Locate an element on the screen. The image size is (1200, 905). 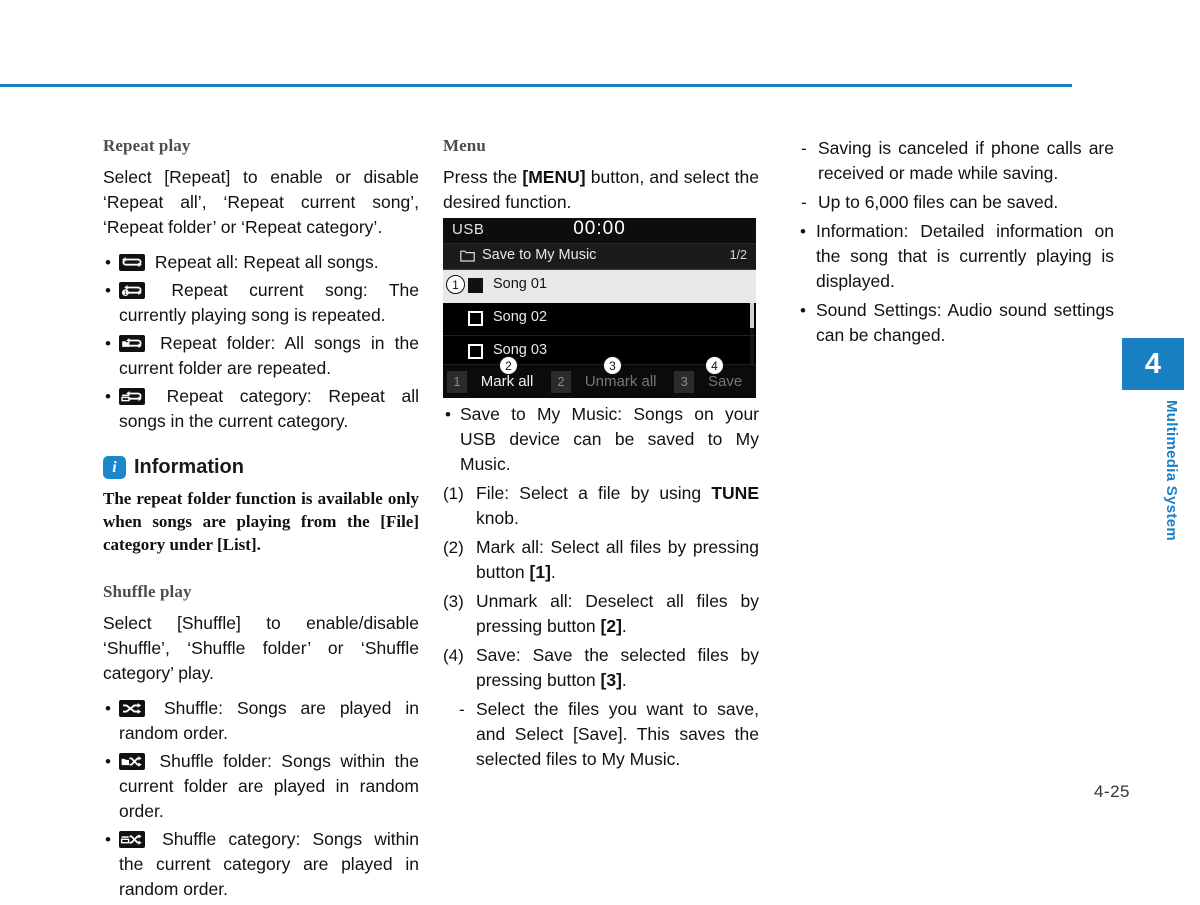
shuffle-category-icon is located at coordinates (132, 839).